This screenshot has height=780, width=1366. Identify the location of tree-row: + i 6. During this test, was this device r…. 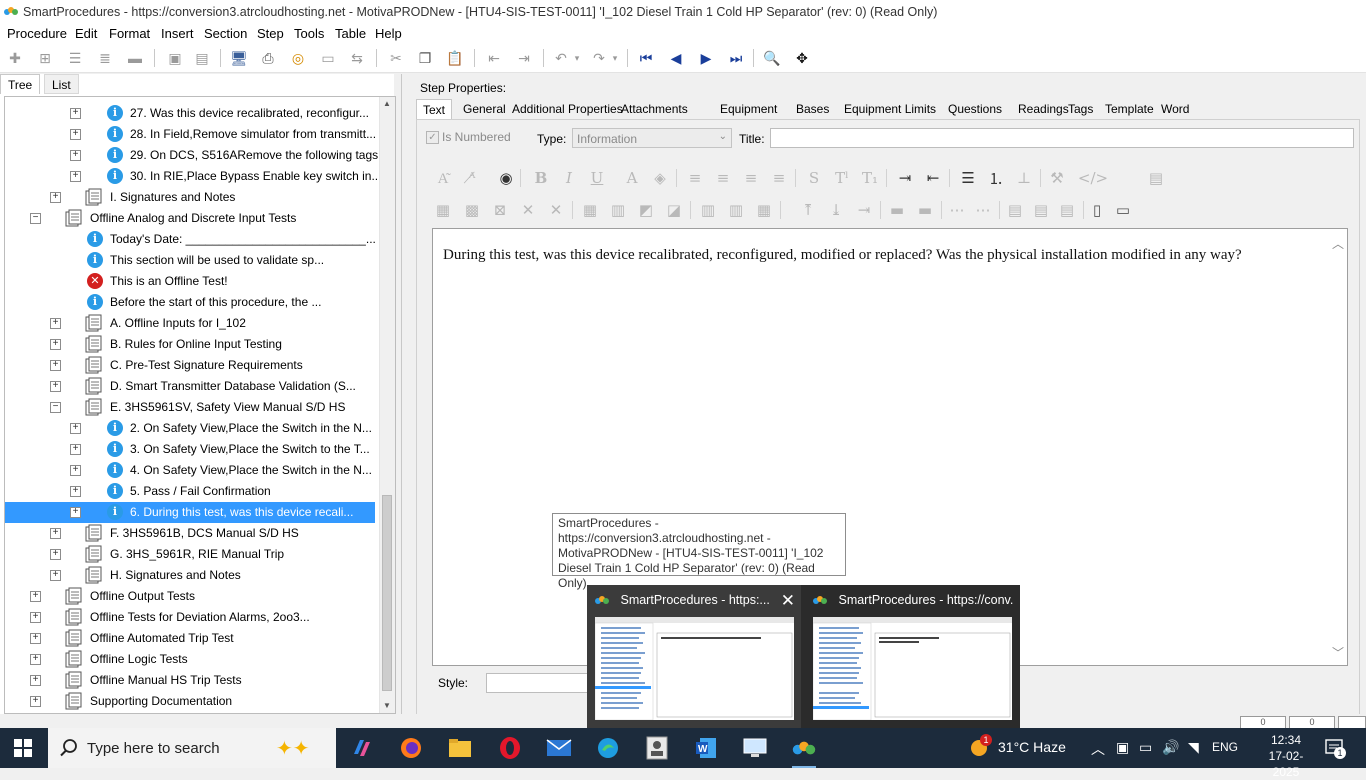
(190, 512).